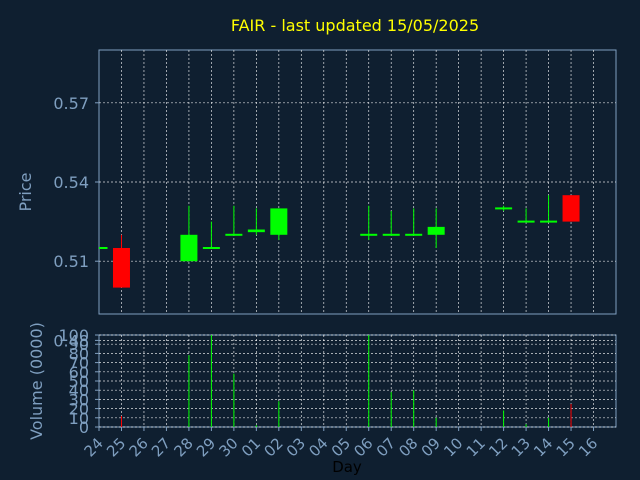  I want to click on price-tick-label: 0.51, so click(71, 261).